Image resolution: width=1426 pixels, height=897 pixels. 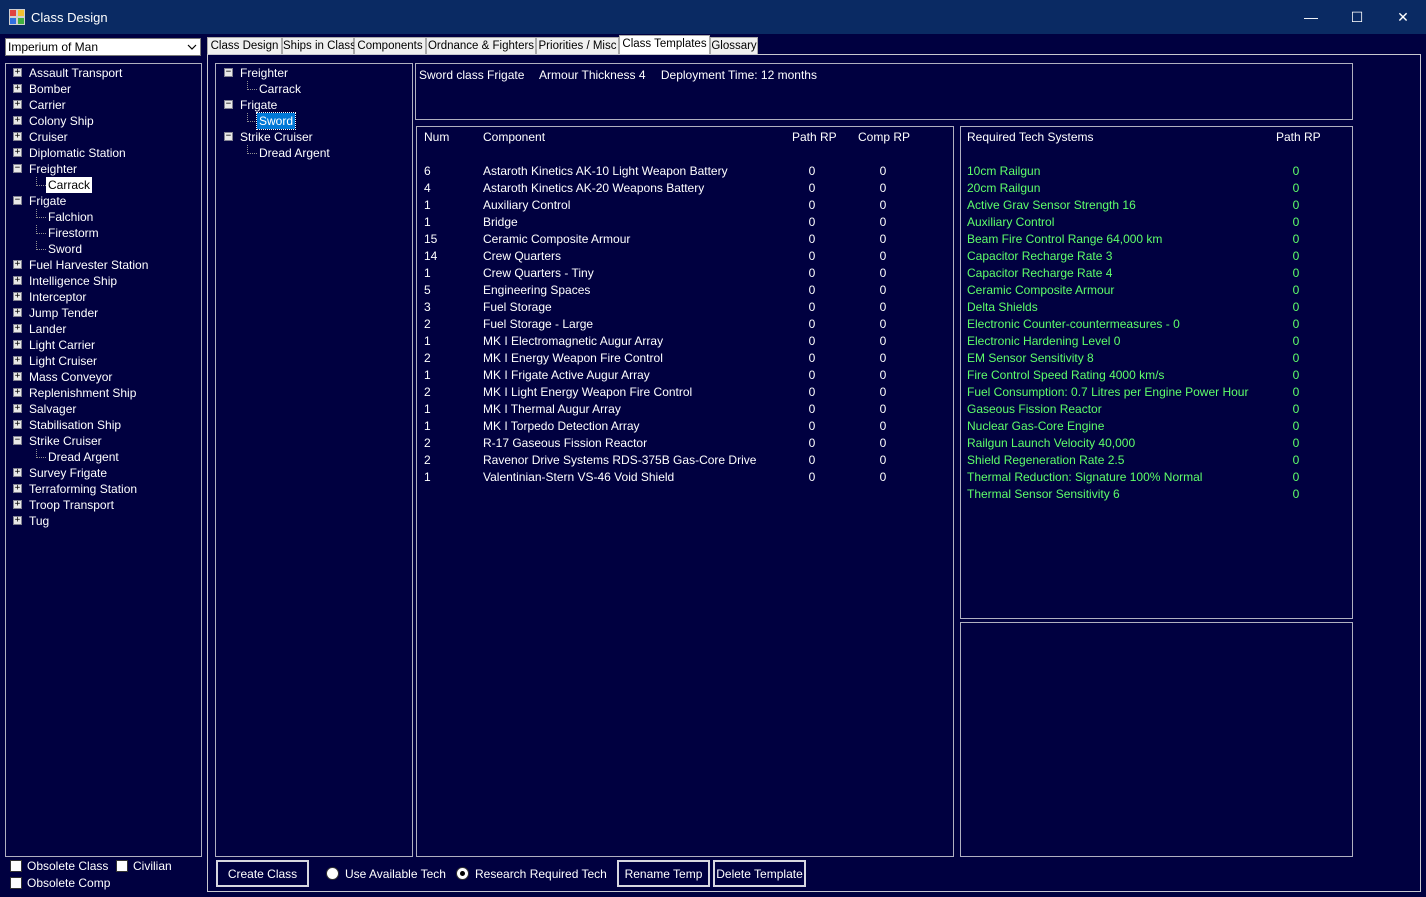 I want to click on tree-node: − Freighter, so click(x=101, y=169).